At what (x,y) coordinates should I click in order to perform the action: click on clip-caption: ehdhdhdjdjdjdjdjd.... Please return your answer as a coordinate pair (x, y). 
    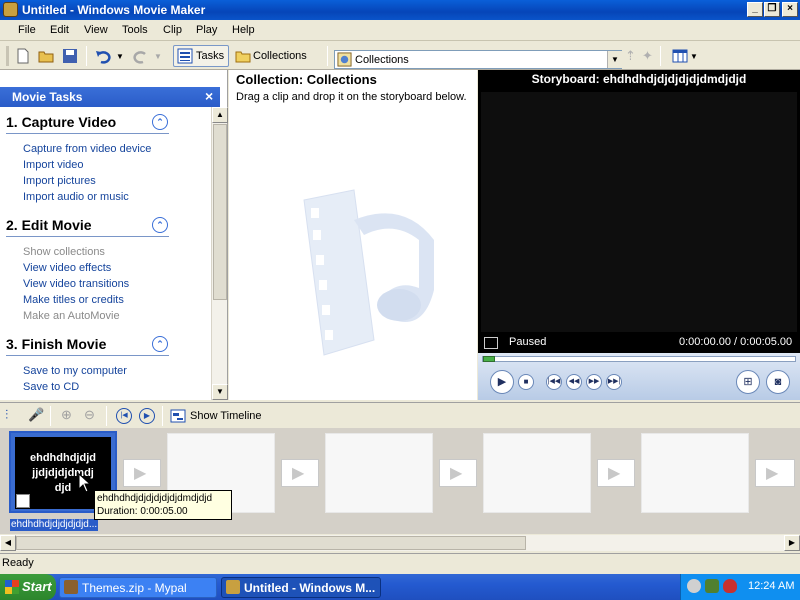
    Looking at the image, I should click on (54, 525).